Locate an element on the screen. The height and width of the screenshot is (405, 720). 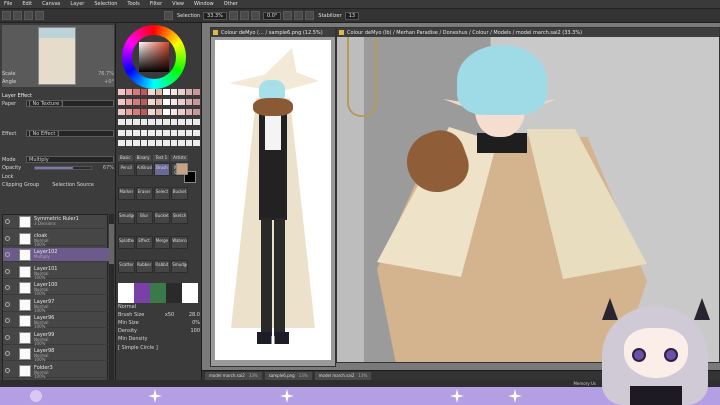
layer-effect-header: Layer Effect is located at coordinates (58, 96).